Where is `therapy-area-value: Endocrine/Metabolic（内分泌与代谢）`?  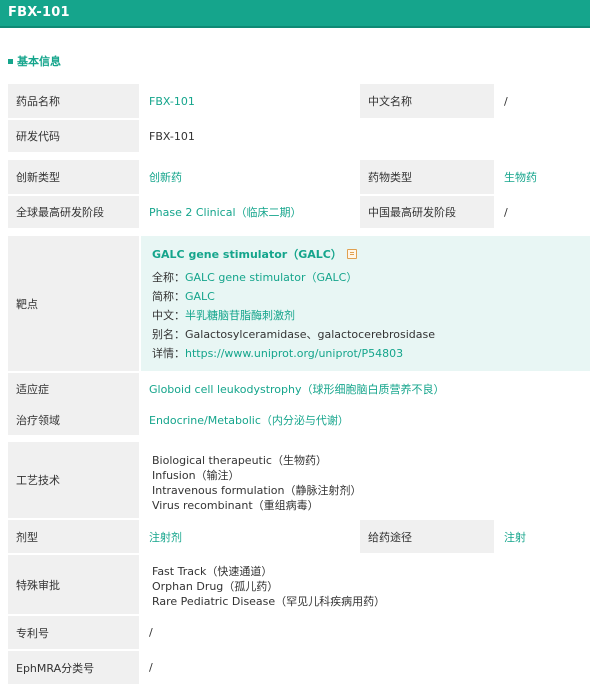 therapy-area-value: Endocrine/Metabolic（内分泌与代谢） is located at coordinates (365, 419).